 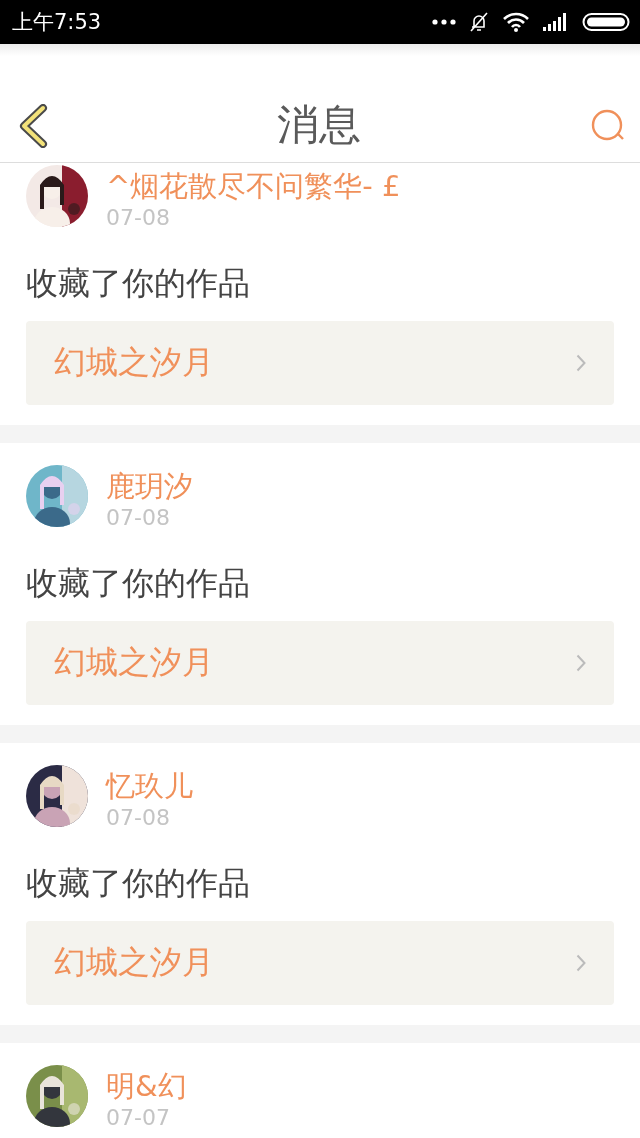 I want to click on user-name: 鹿玥汐, so click(x=149, y=486).